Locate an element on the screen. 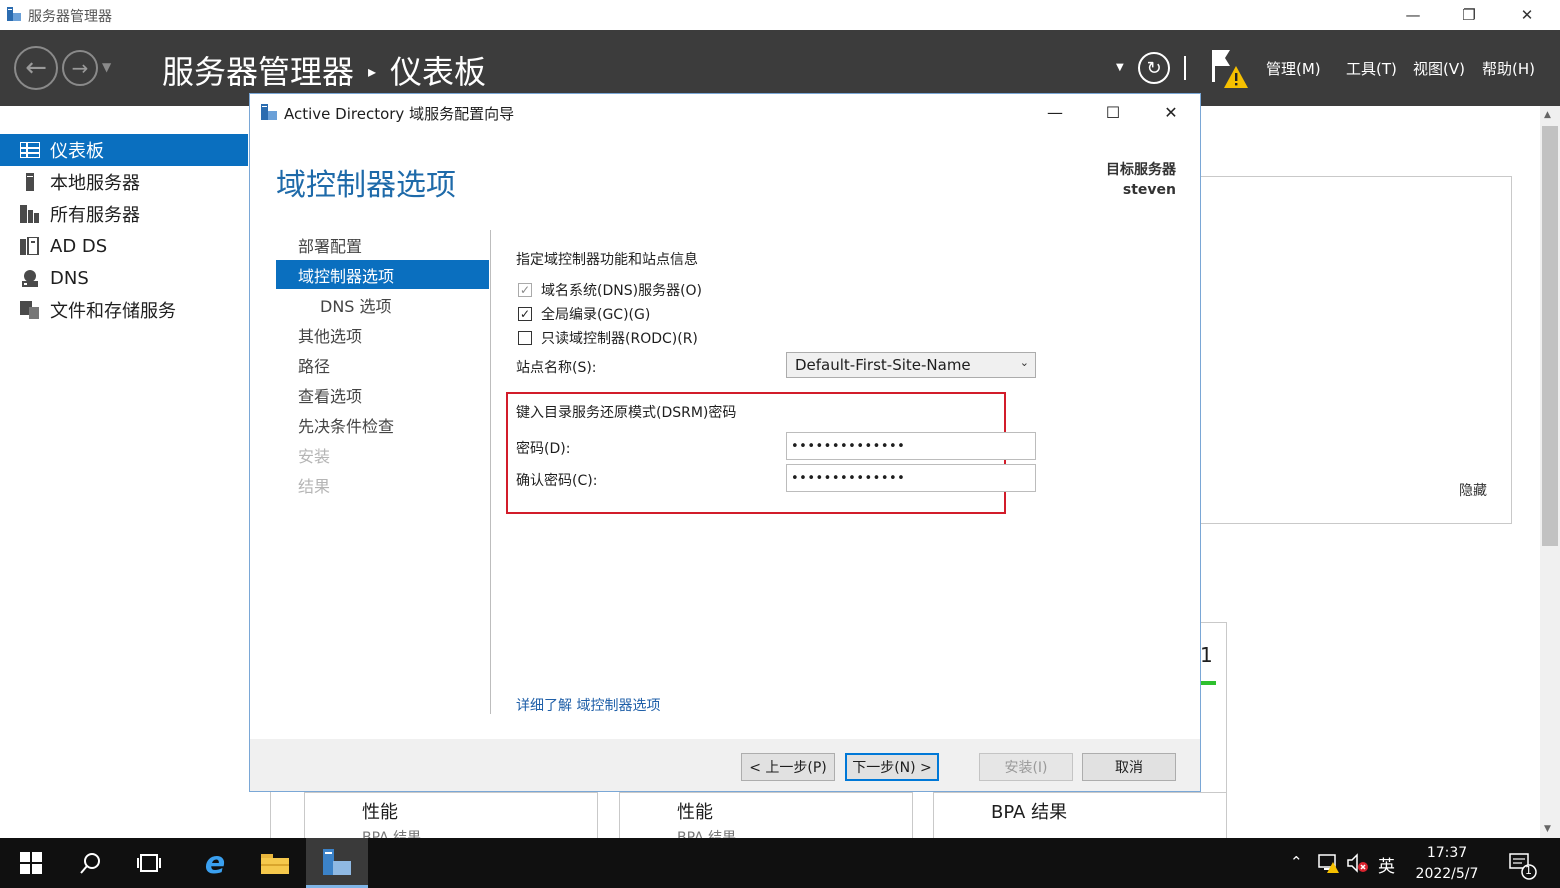 This screenshot has width=1560, height=888. close-window-button: ✕ is located at coordinates (1527, 15).